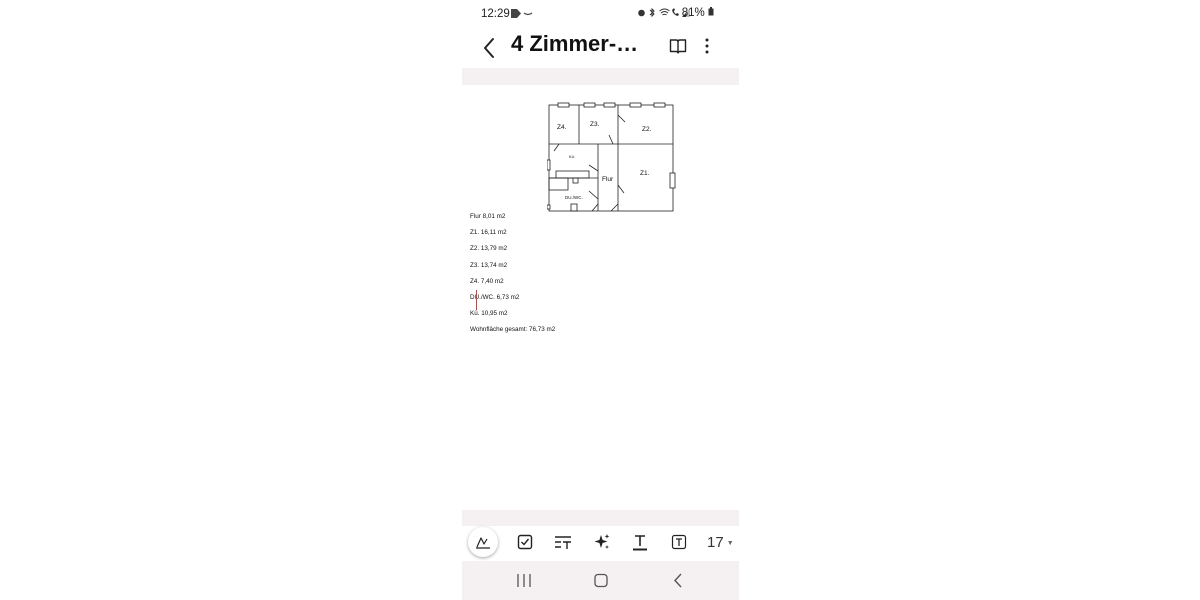 This screenshot has height=600, width=1200. I want to click on editor-toolbar: 17 ▼, so click(600, 543).